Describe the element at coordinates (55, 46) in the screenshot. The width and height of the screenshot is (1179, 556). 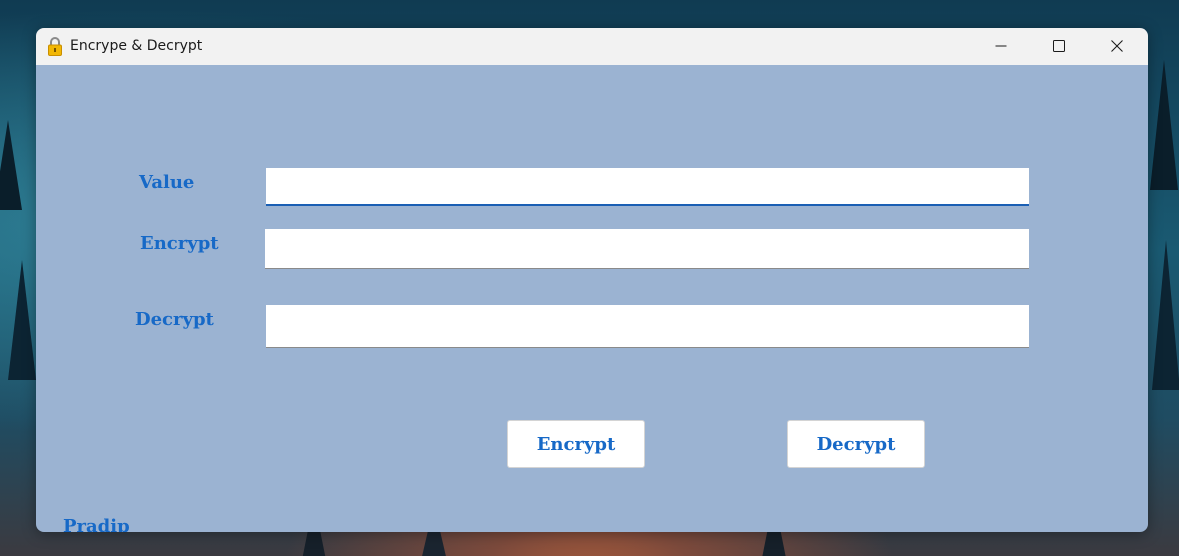
I see `lock-icon` at that location.